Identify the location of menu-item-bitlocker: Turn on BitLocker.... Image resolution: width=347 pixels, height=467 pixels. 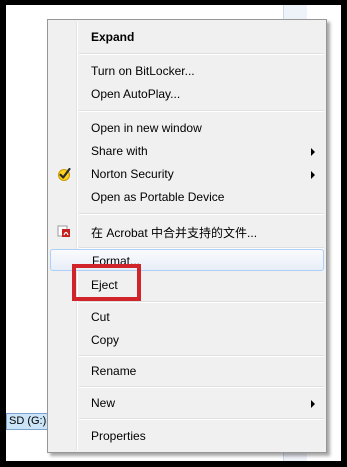
(187, 71).